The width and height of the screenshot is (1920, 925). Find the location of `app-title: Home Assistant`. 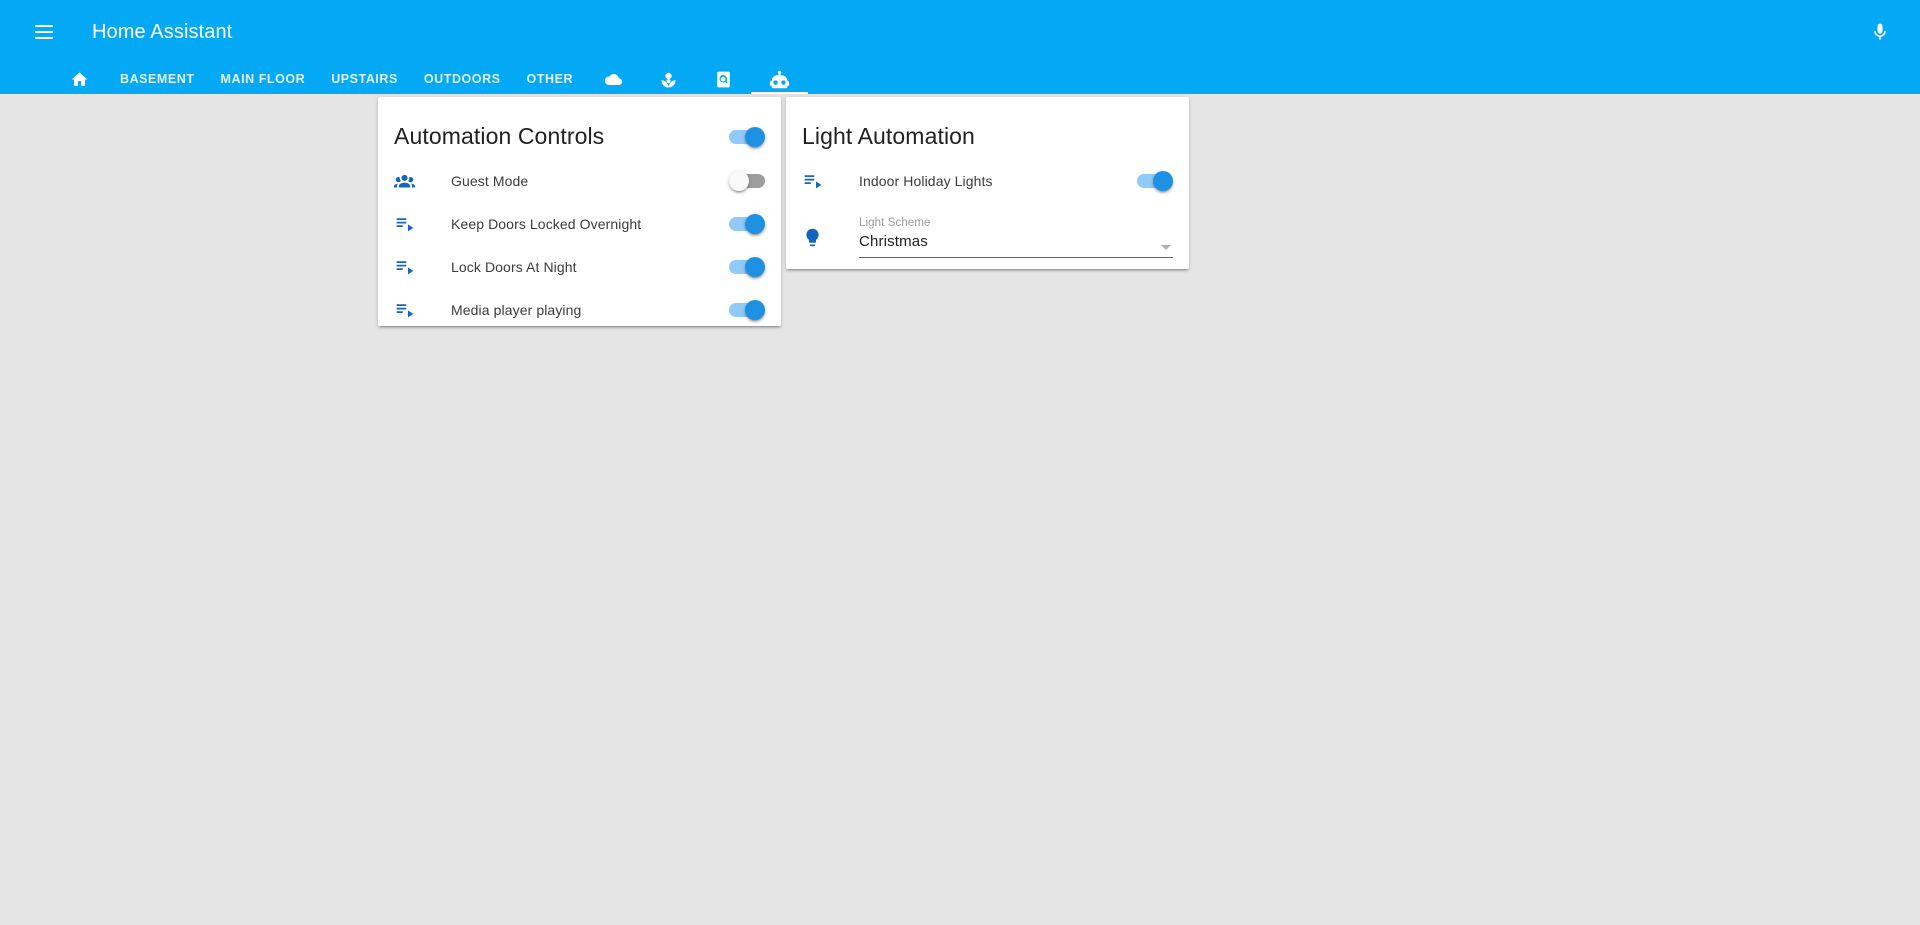

app-title: Home Assistant is located at coordinates (162, 31).